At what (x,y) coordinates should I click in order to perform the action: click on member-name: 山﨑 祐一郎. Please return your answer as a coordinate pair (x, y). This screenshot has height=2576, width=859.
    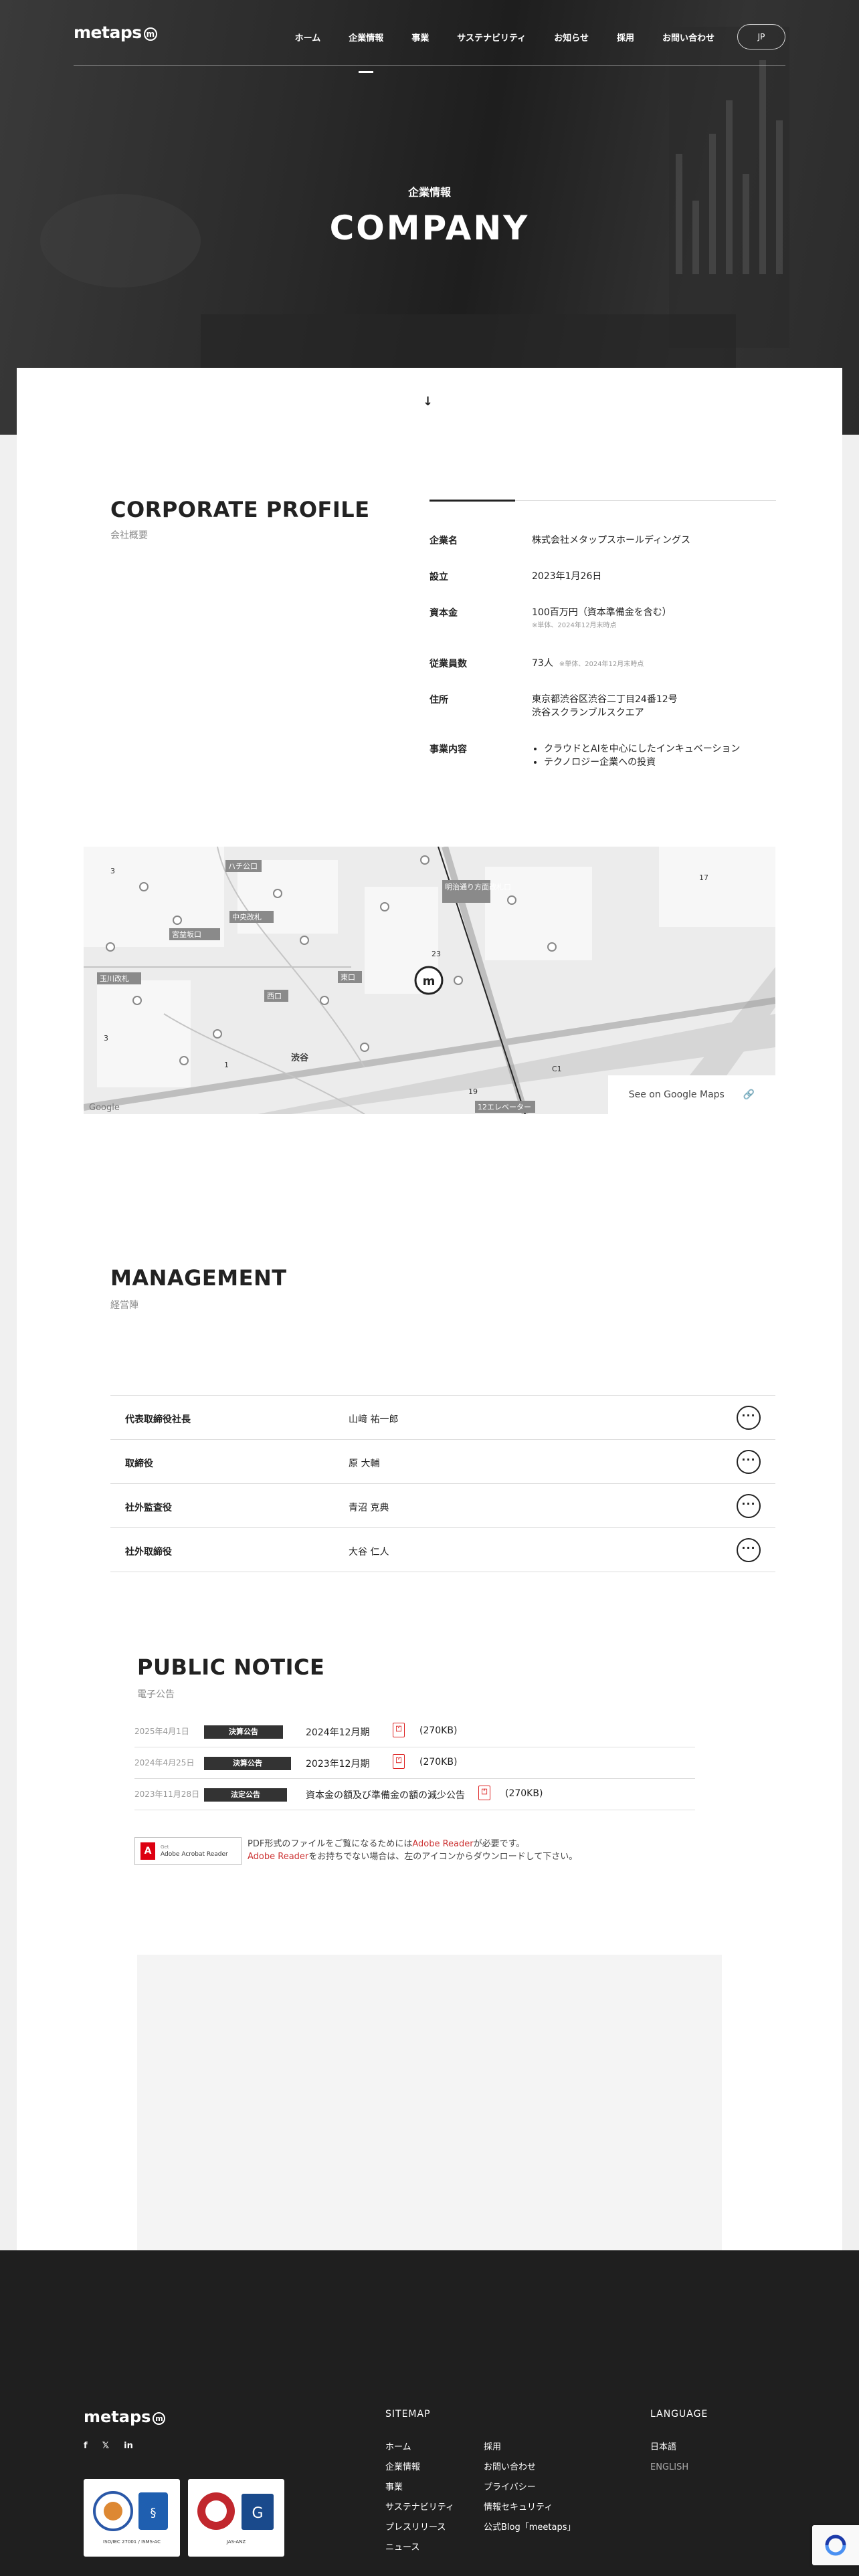
    Looking at the image, I should click on (374, 1419).